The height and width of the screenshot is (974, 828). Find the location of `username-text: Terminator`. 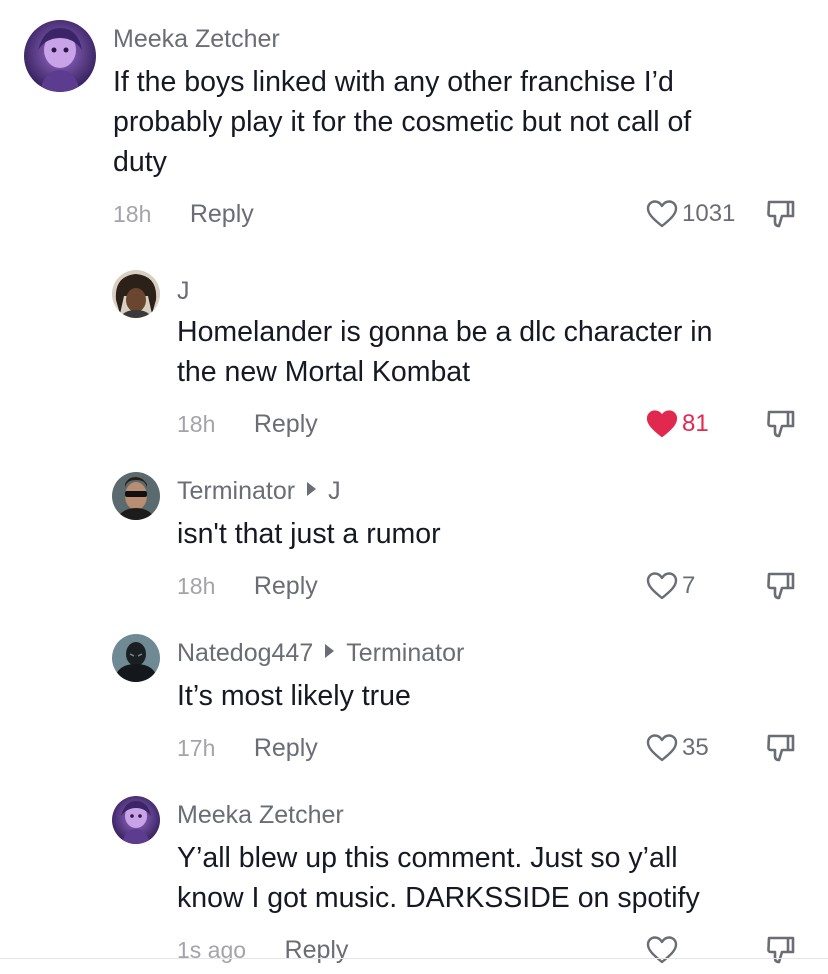

username-text: Terminator is located at coordinates (236, 491).